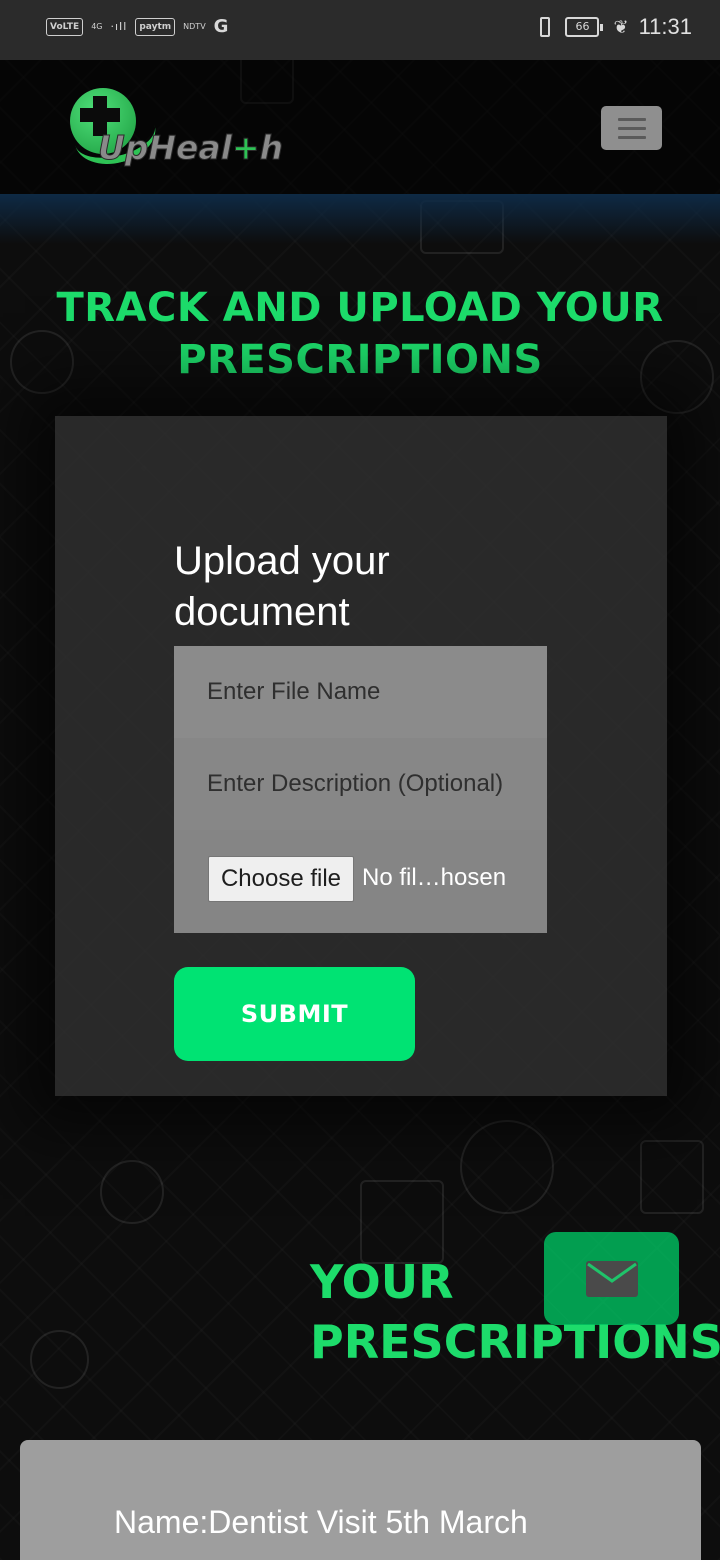 This screenshot has height=1560, width=720. Describe the element at coordinates (155, 26) in the screenshot. I see `paytm-notification-icon: paytm` at that location.